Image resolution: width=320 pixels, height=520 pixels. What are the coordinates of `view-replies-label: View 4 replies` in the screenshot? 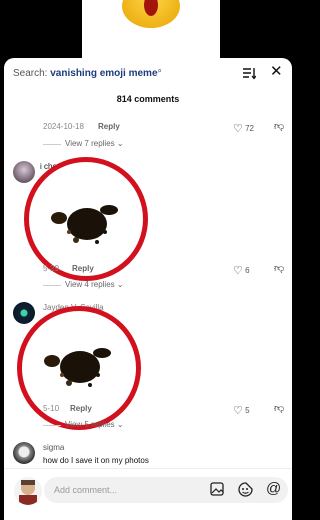 It's located at (90, 284).